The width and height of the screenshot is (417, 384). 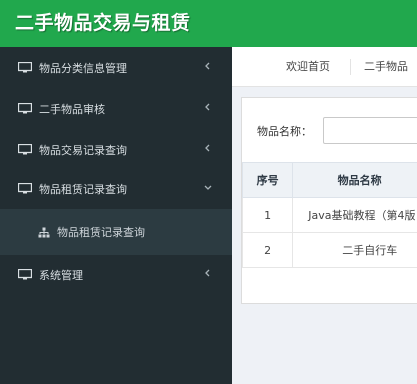 I want to click on column-header-index: 序号, so click(x=267, y=180).